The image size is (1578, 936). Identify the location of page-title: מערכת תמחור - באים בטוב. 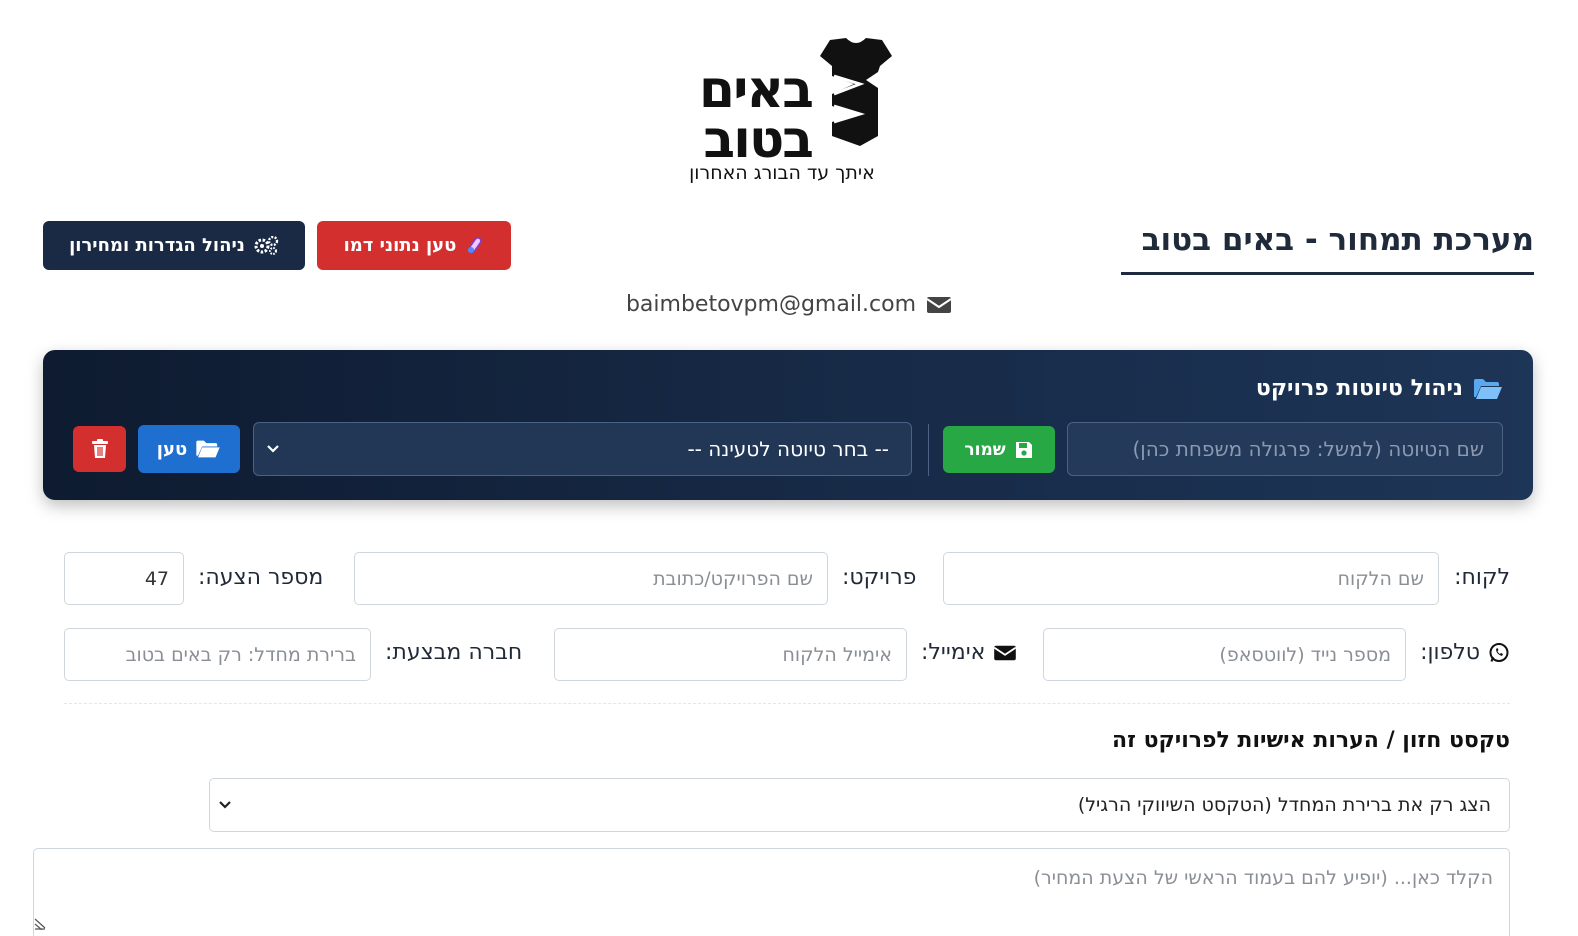
(1327, 248).